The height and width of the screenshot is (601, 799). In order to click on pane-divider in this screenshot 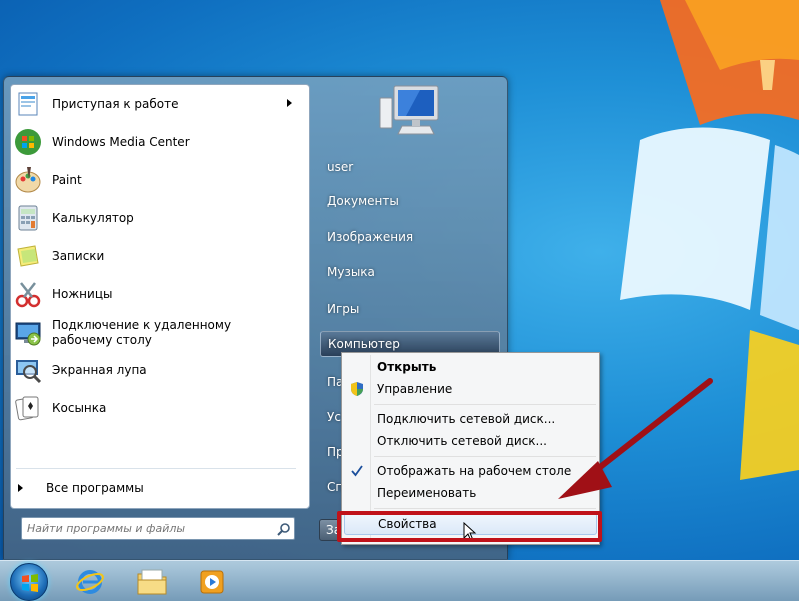, I will do `click(156, 468)`.